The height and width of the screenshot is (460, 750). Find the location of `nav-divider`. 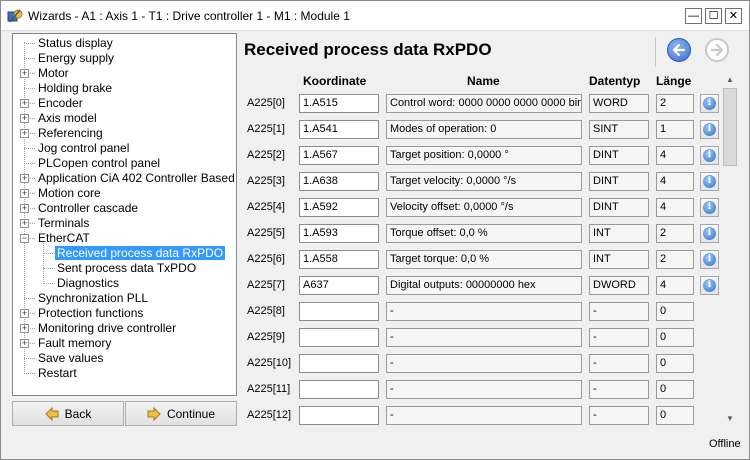

nav-divider is located at coordinates (655, 52).